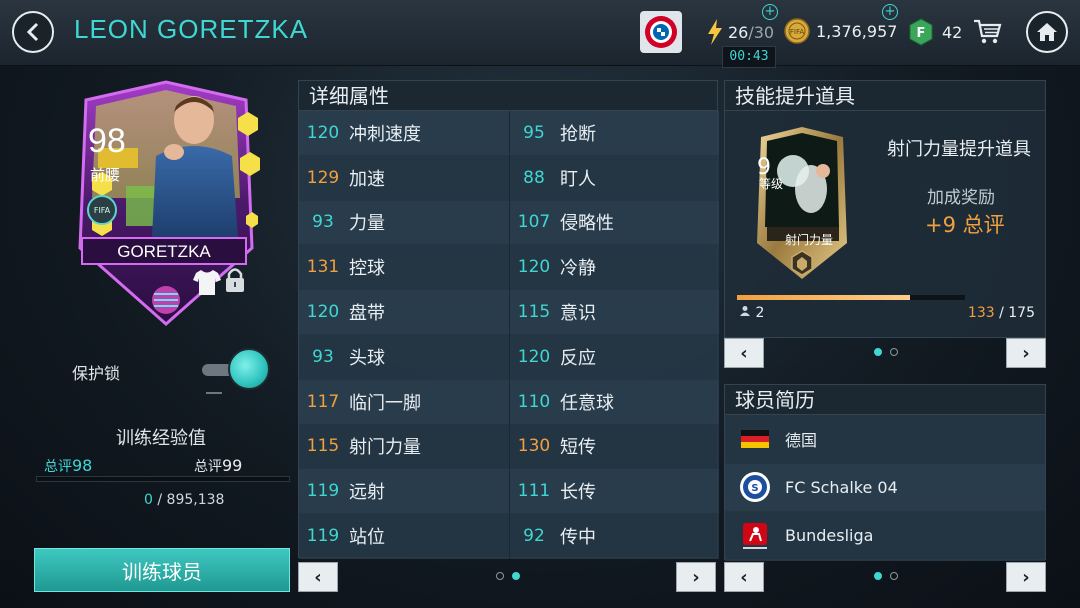 This screenshot has width=1080, height=608. I want to click on attribute-name: 控球, so click(367, 269).